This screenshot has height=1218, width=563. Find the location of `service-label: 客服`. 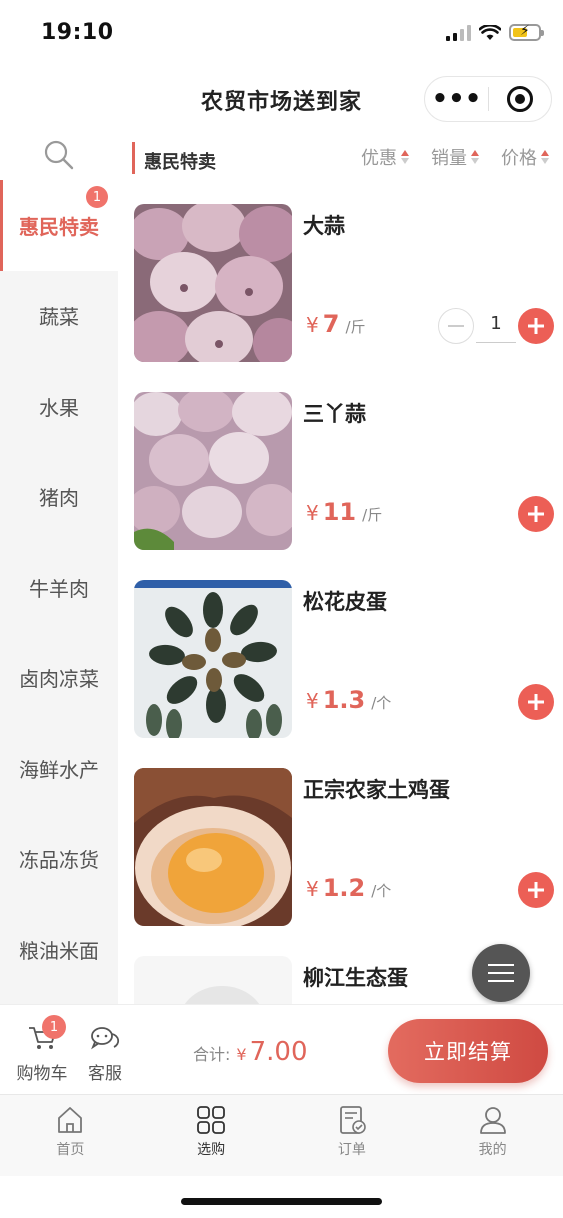

service-label: 客服 is located at coordinates (105, 1074).